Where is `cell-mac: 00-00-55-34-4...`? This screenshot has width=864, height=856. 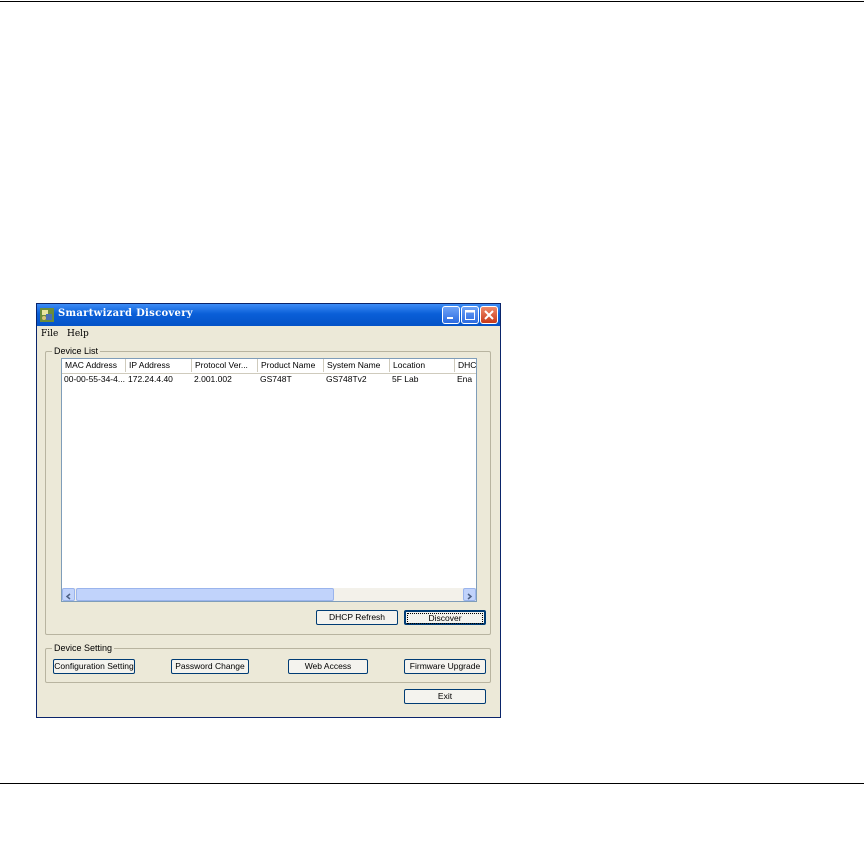
cell-mac: 00-00-55-34-4... is located at coordinates (94, 379).